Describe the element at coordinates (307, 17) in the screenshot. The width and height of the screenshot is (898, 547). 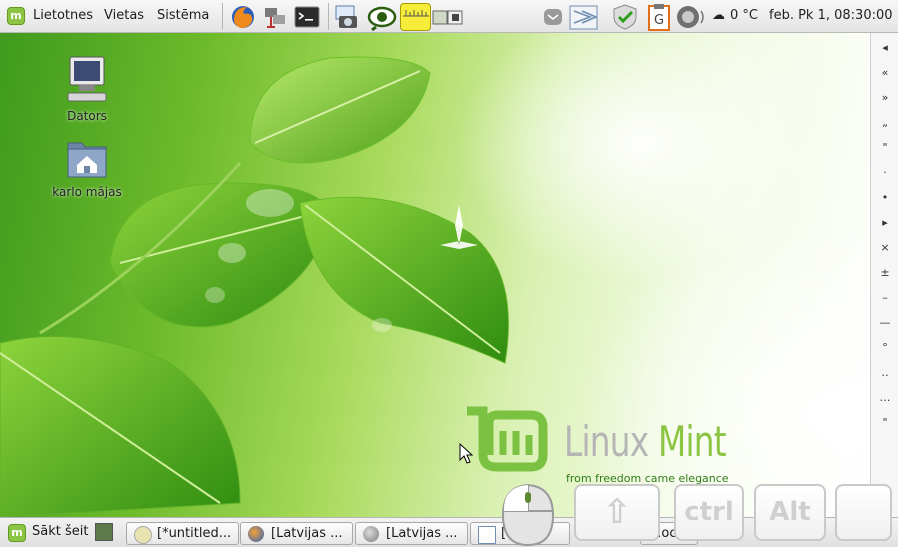
I see `terminal-icon` at that location.